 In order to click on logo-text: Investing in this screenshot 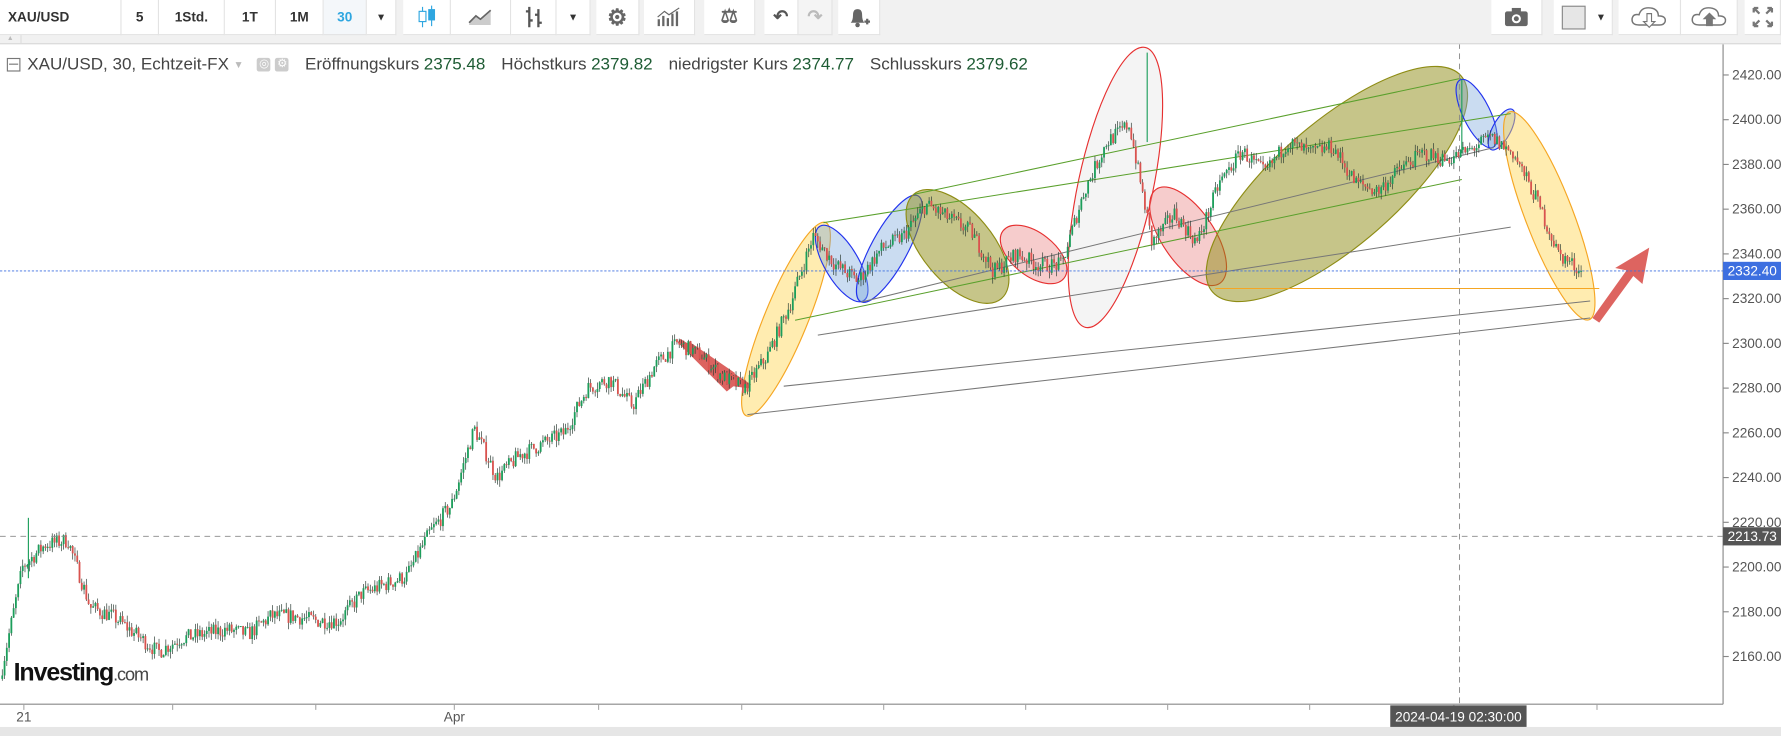, I will do `click(64, 672)`.